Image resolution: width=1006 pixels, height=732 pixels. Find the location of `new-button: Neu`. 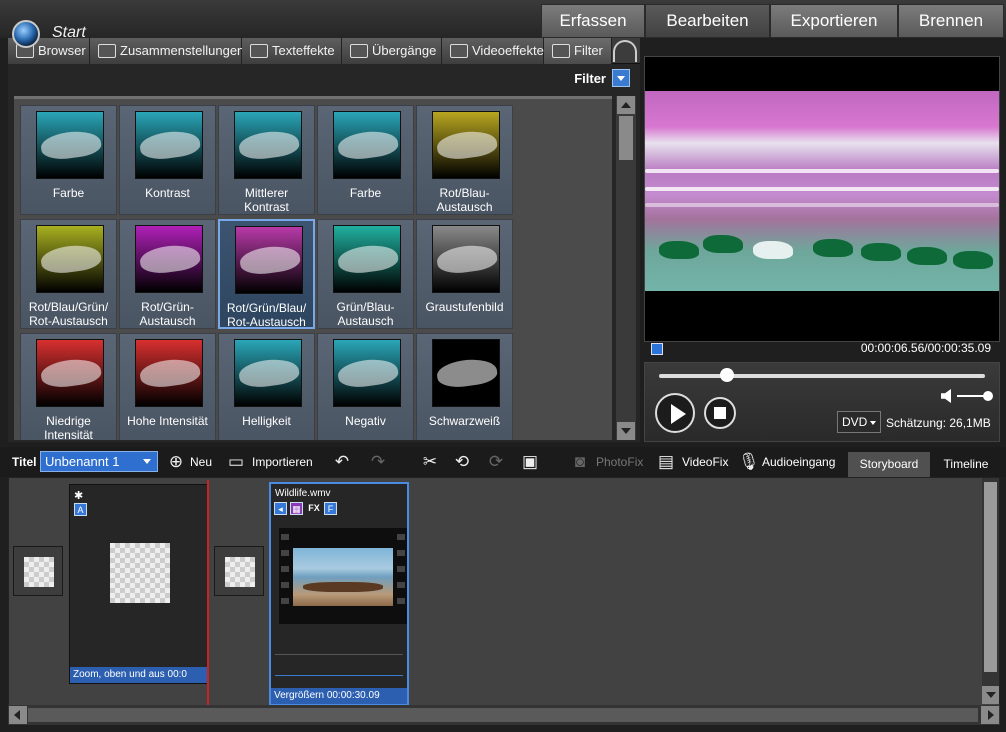

new-button: Neu is located at coordinates (201, 462).